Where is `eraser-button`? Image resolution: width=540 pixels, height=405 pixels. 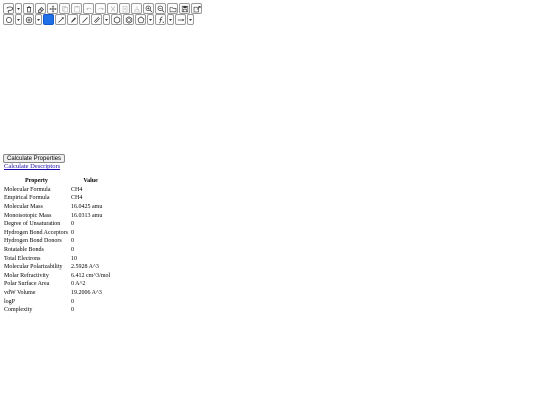 eraser-button is located at coordinates (40, 8).